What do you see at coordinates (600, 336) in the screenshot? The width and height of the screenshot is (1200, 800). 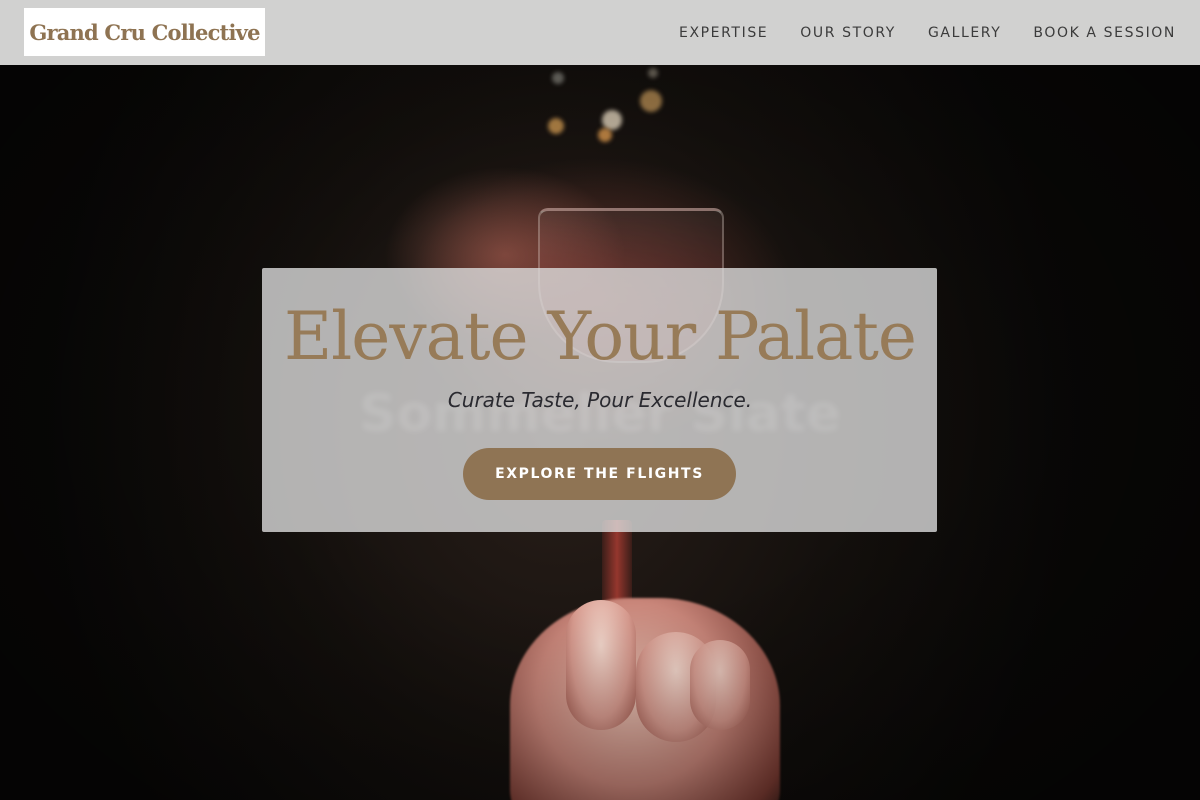 I see `hero-heading: Elevate Your Palate` at bounding box center [600, 336].